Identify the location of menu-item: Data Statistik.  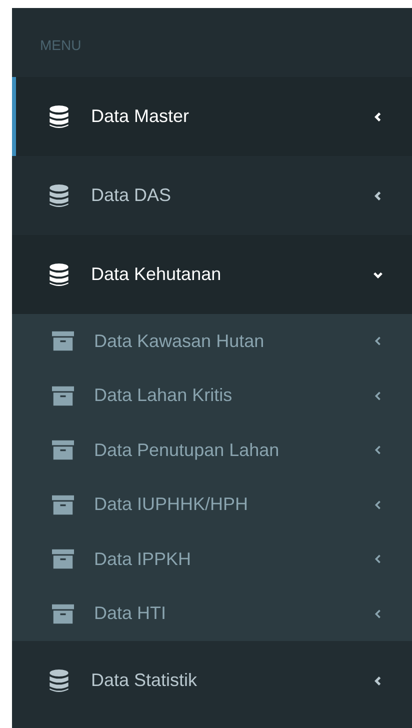
(212, 680).